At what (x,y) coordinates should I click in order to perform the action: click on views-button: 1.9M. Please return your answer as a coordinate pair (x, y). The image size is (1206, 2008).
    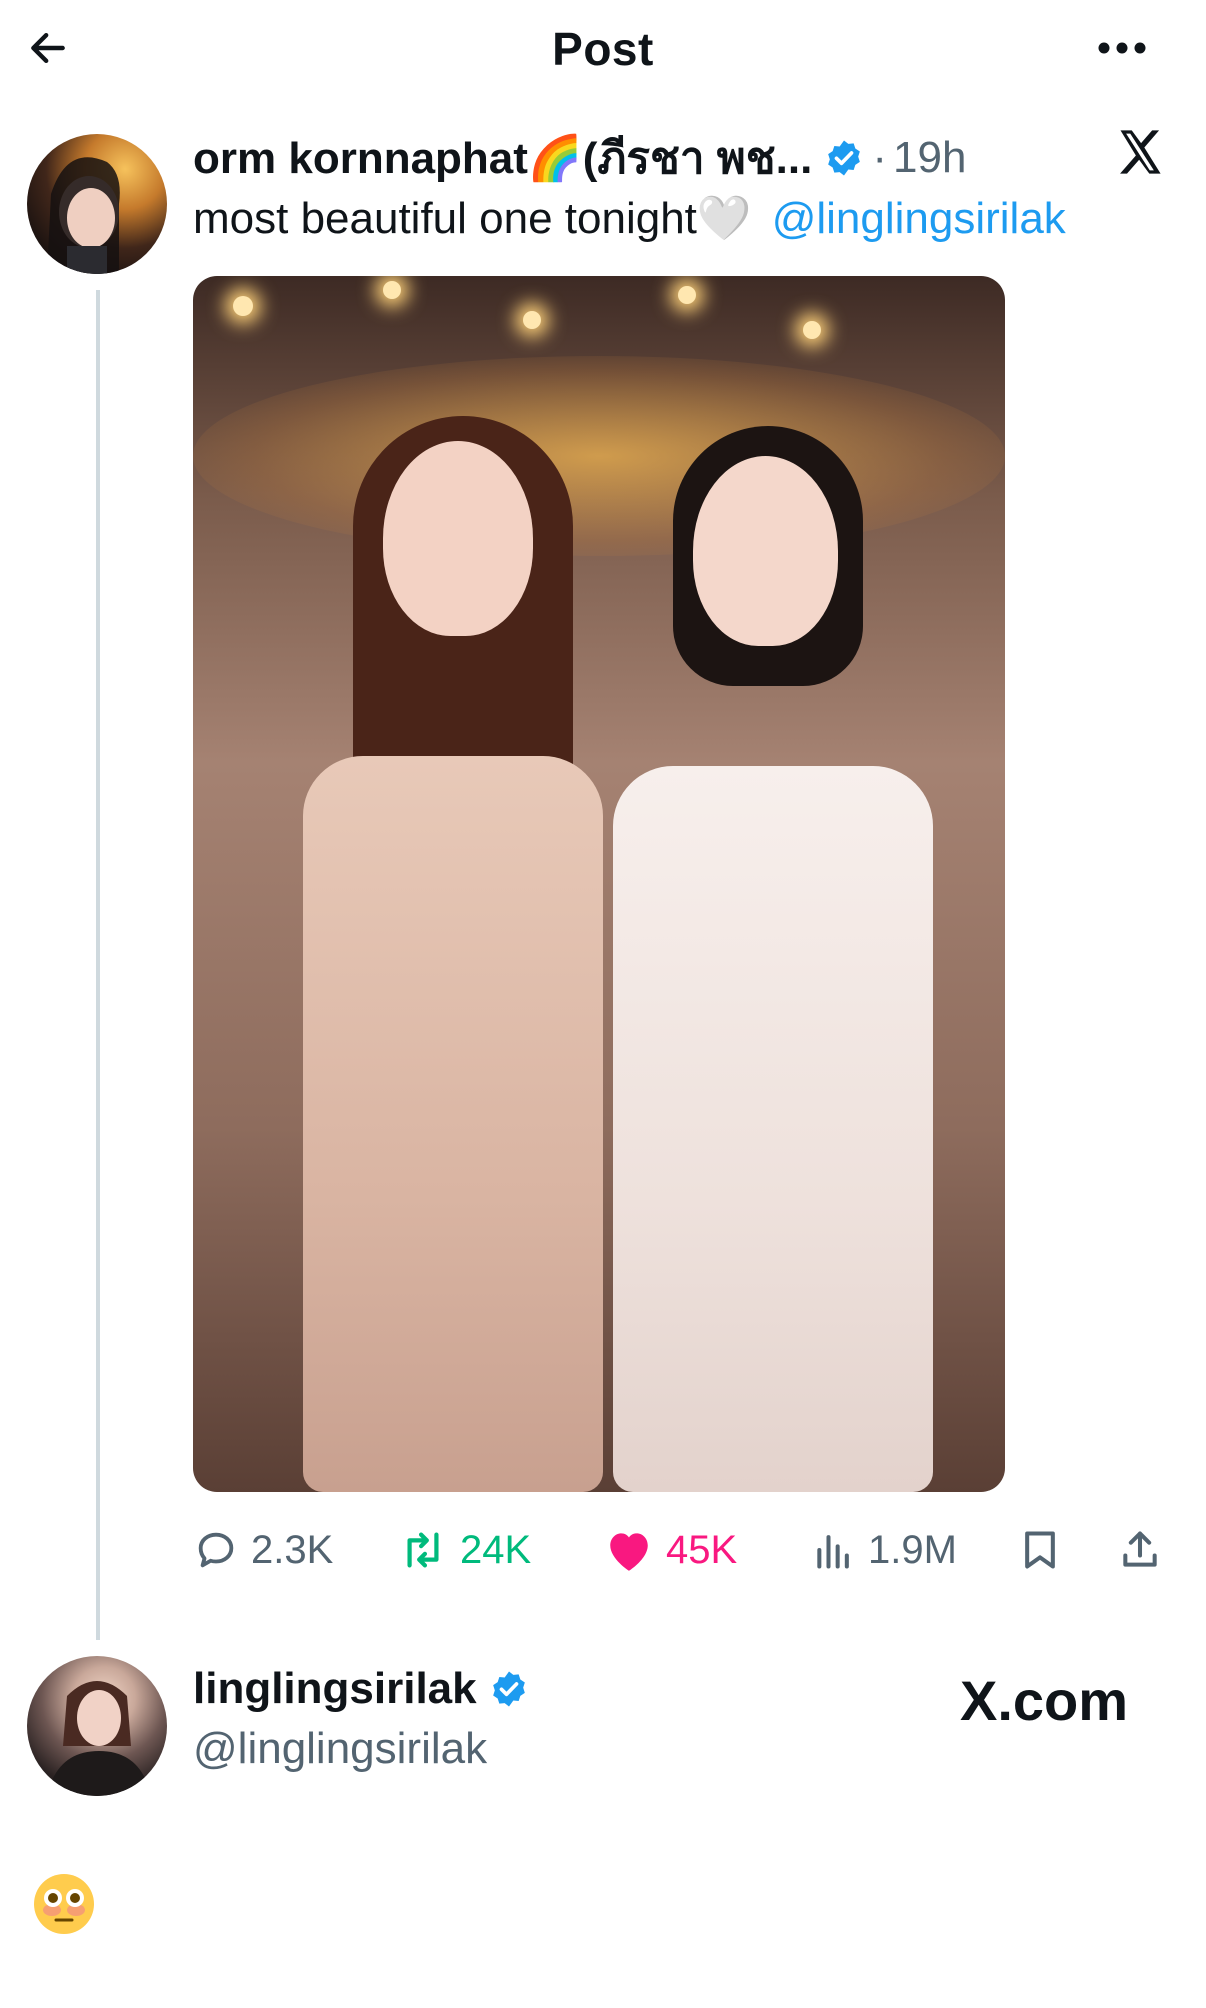
    Looking at the image, I should click on (884, 1550).